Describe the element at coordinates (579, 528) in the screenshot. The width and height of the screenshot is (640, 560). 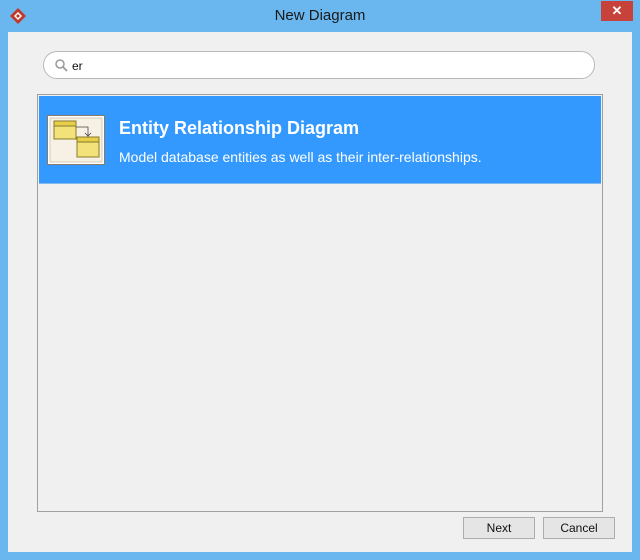
I see `cancel-button: Cancel` at that location.